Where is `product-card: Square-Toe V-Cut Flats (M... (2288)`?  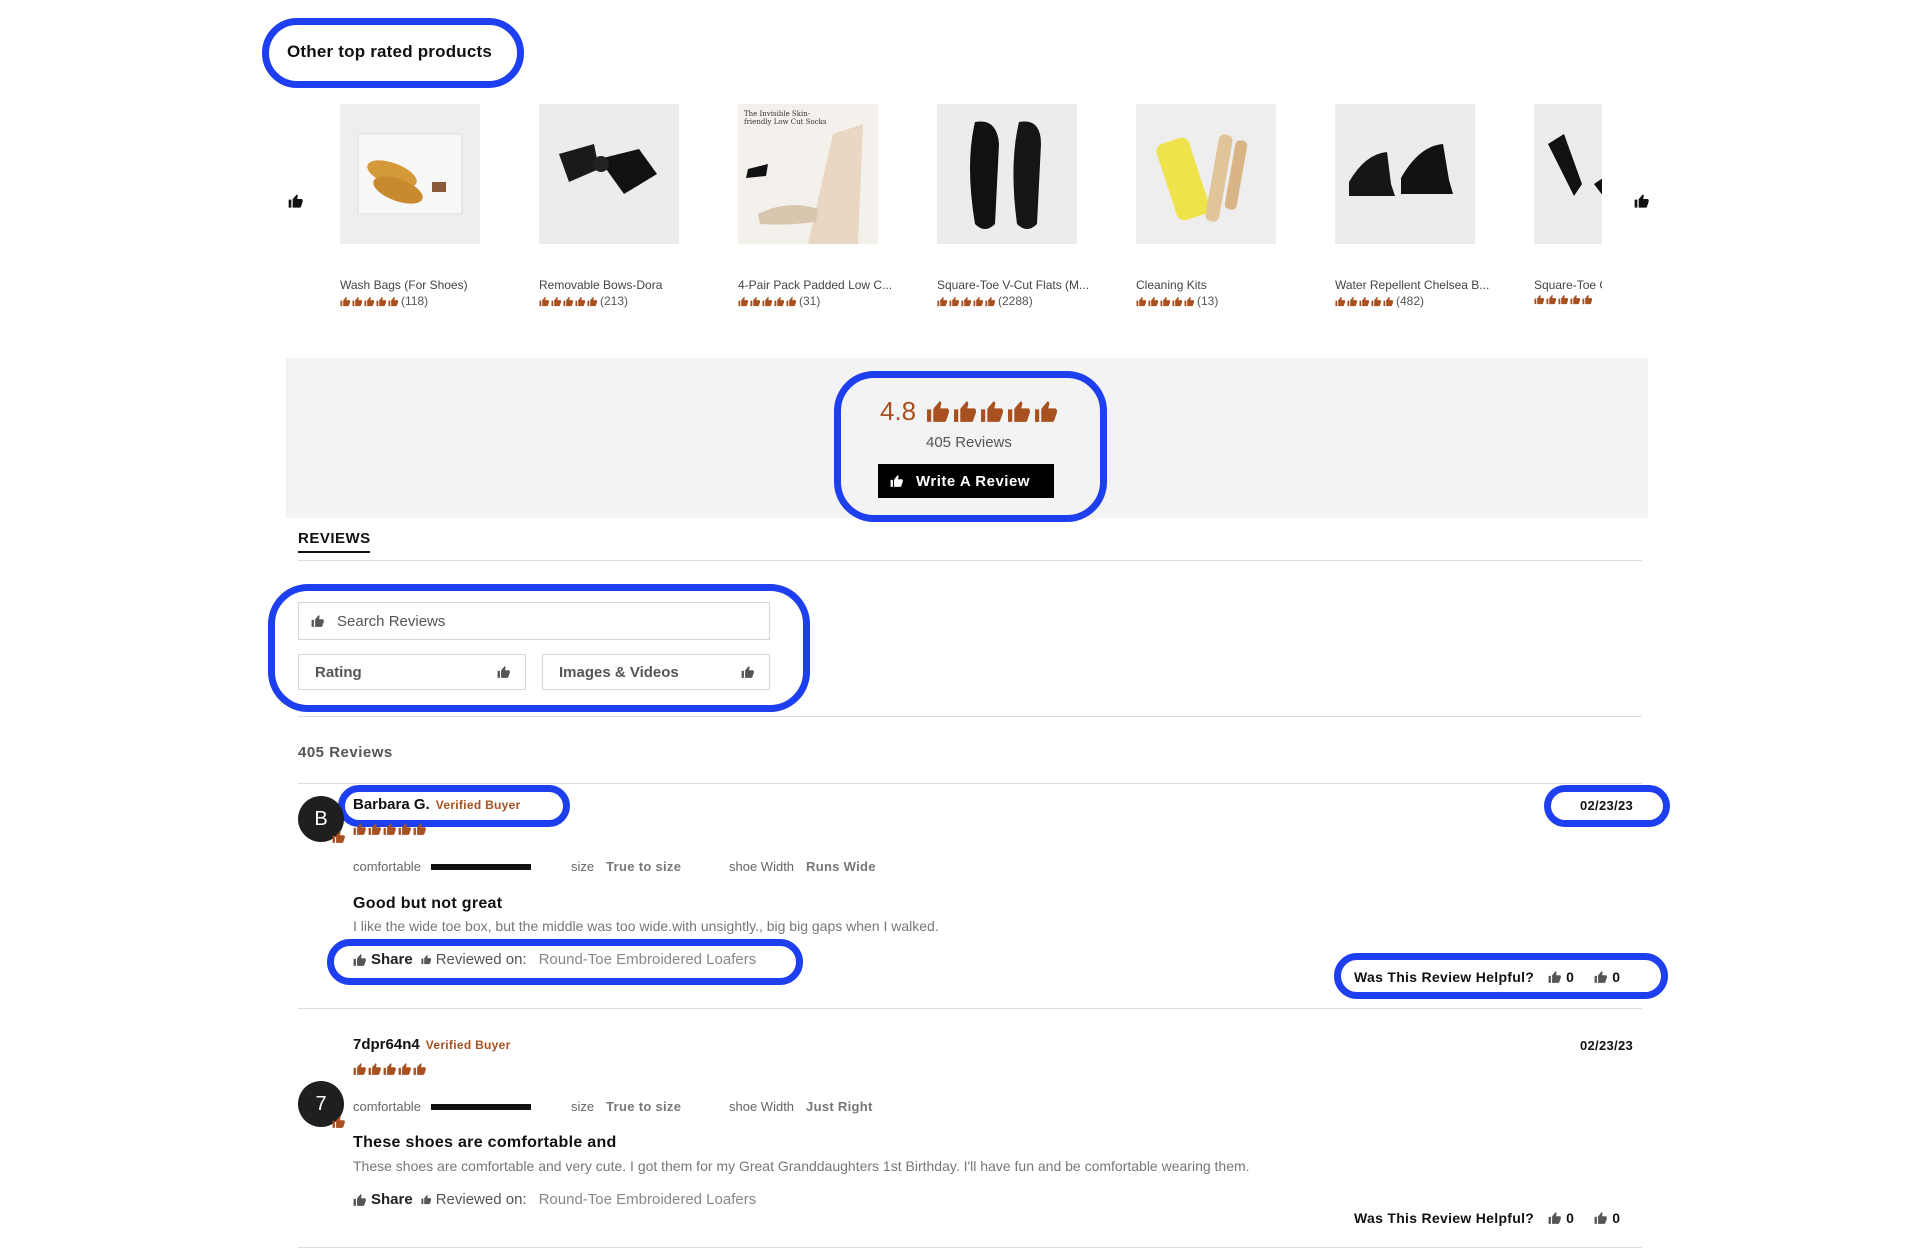
product-card: Square-Toe V-Cut Flats (M... (2288) is located at coordinates (1022, 206).